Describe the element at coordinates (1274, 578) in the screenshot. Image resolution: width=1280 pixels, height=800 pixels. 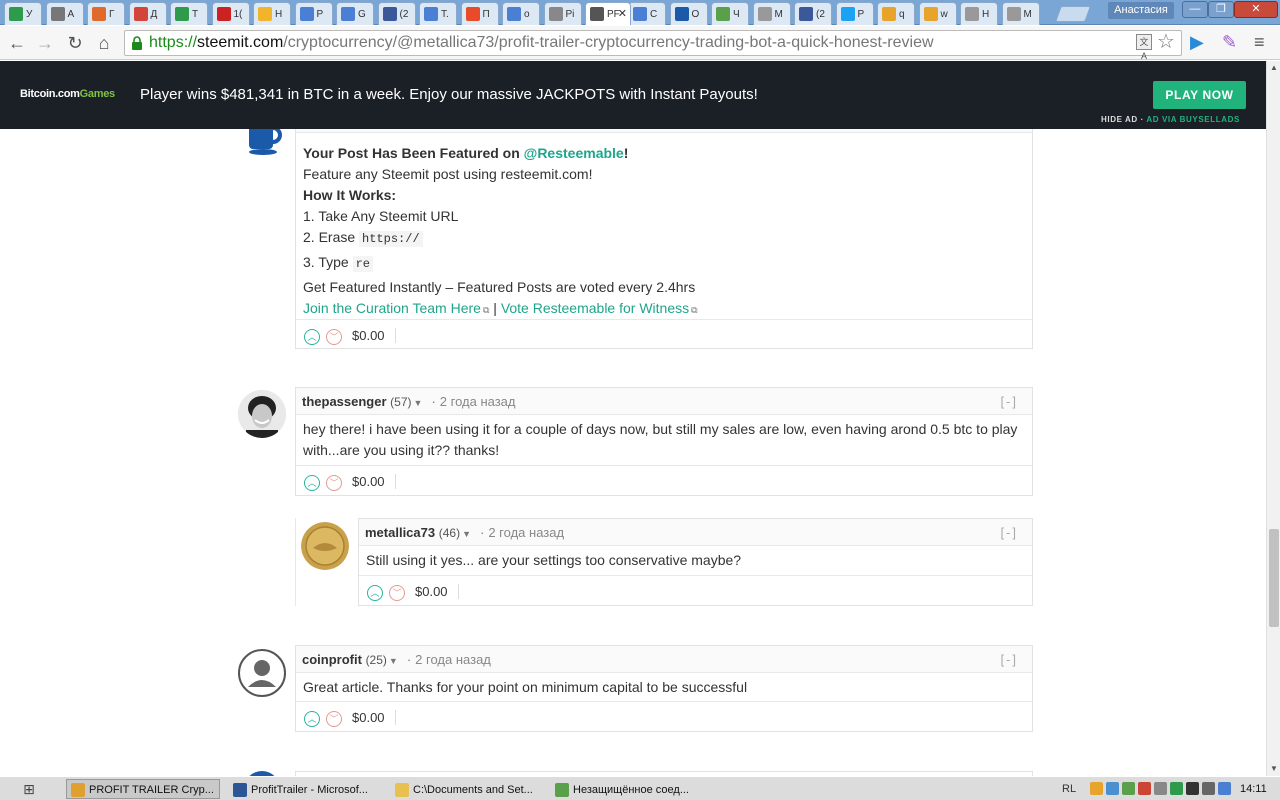
I see `scroll-thumb` at that location.